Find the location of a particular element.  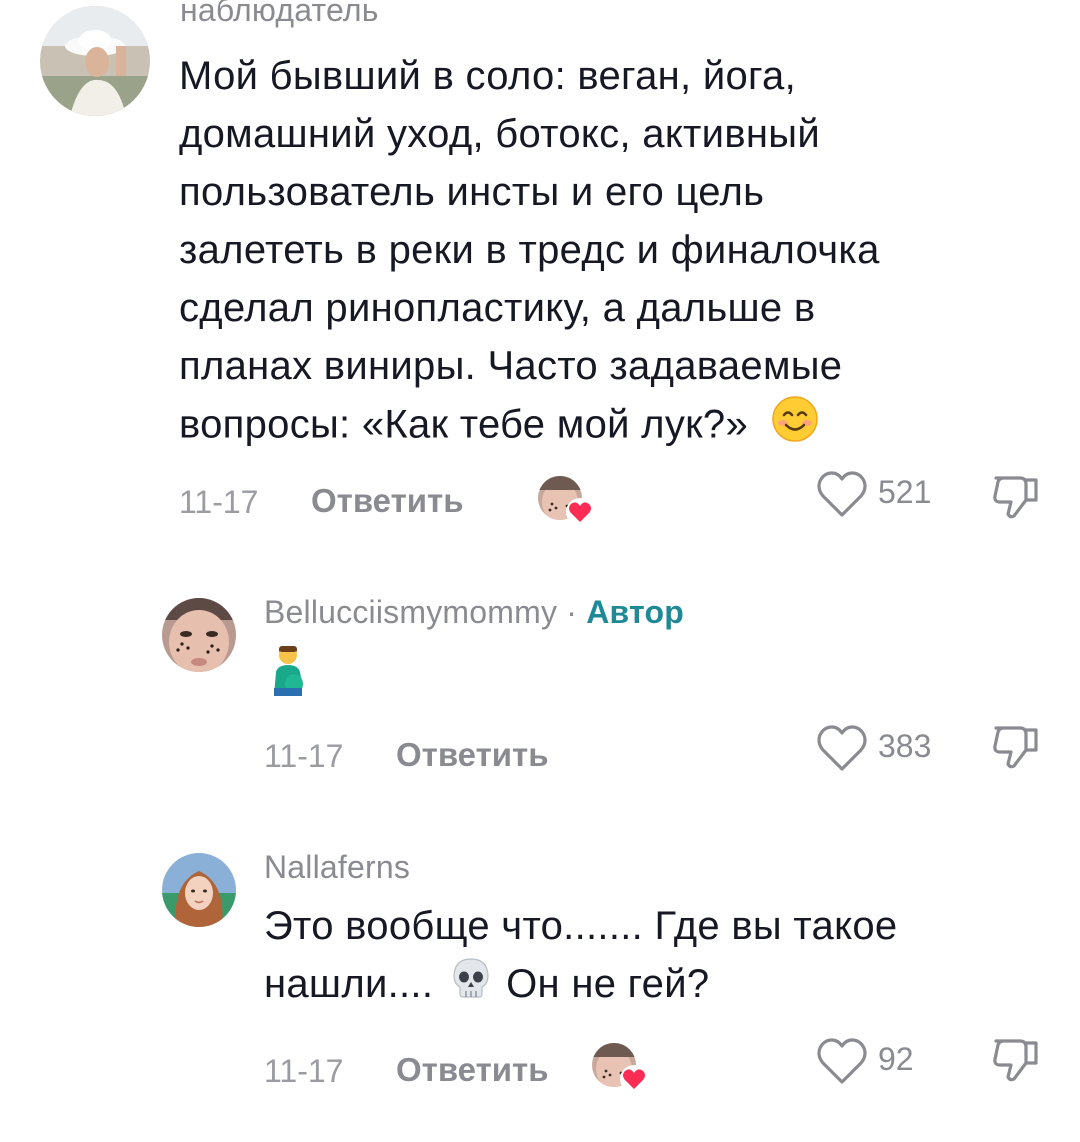

skull-icon is located at coordinates (471, 986).